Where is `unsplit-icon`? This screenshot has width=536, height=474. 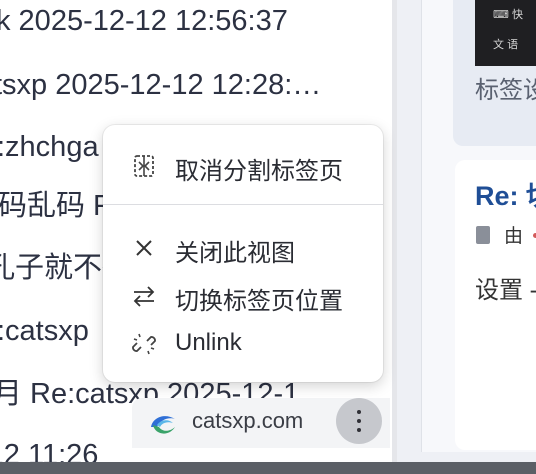 unsplit-icon is located at coordinates (144, 166).